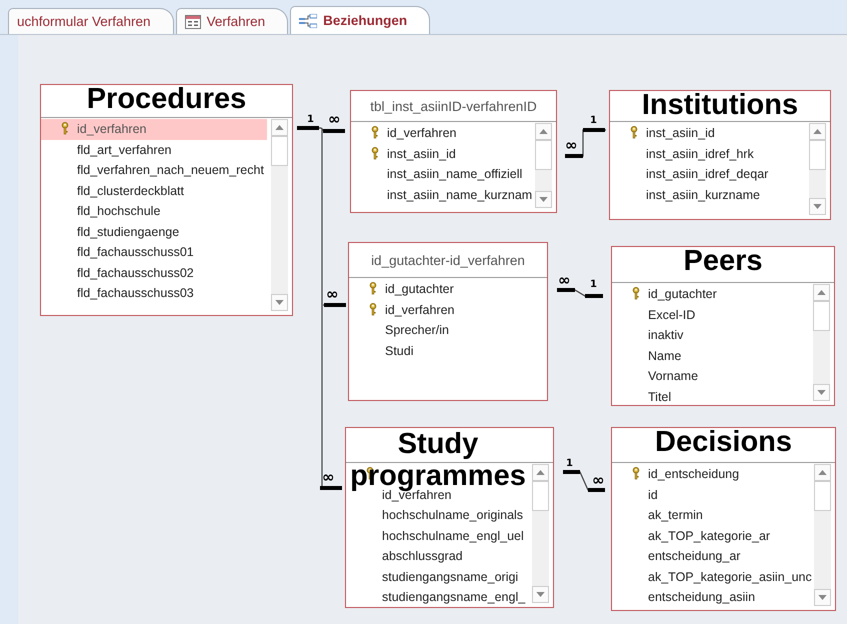  I want to click on tab: uchformular Verfahren, so click(91, 21).